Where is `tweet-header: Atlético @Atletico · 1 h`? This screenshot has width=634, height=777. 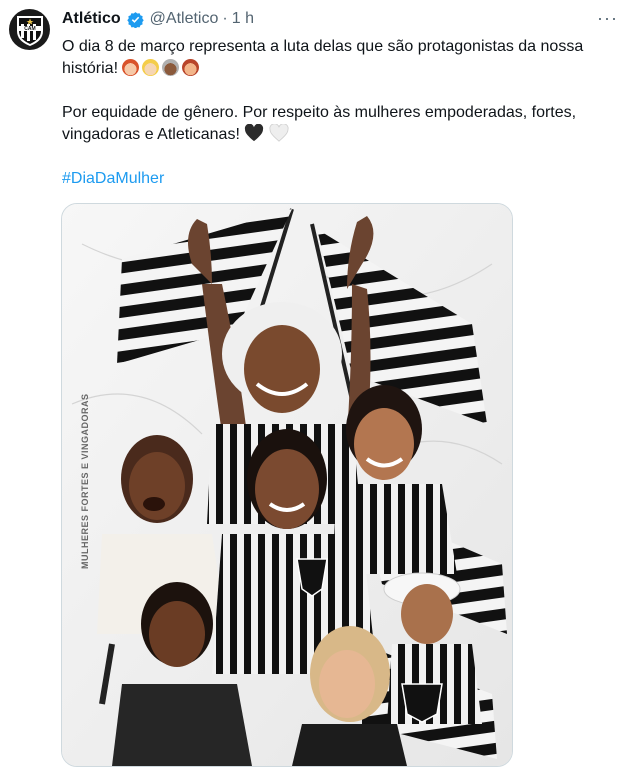
tweet-header: Atlético @Atletico · 1 h is located at coordinates (158, 19).